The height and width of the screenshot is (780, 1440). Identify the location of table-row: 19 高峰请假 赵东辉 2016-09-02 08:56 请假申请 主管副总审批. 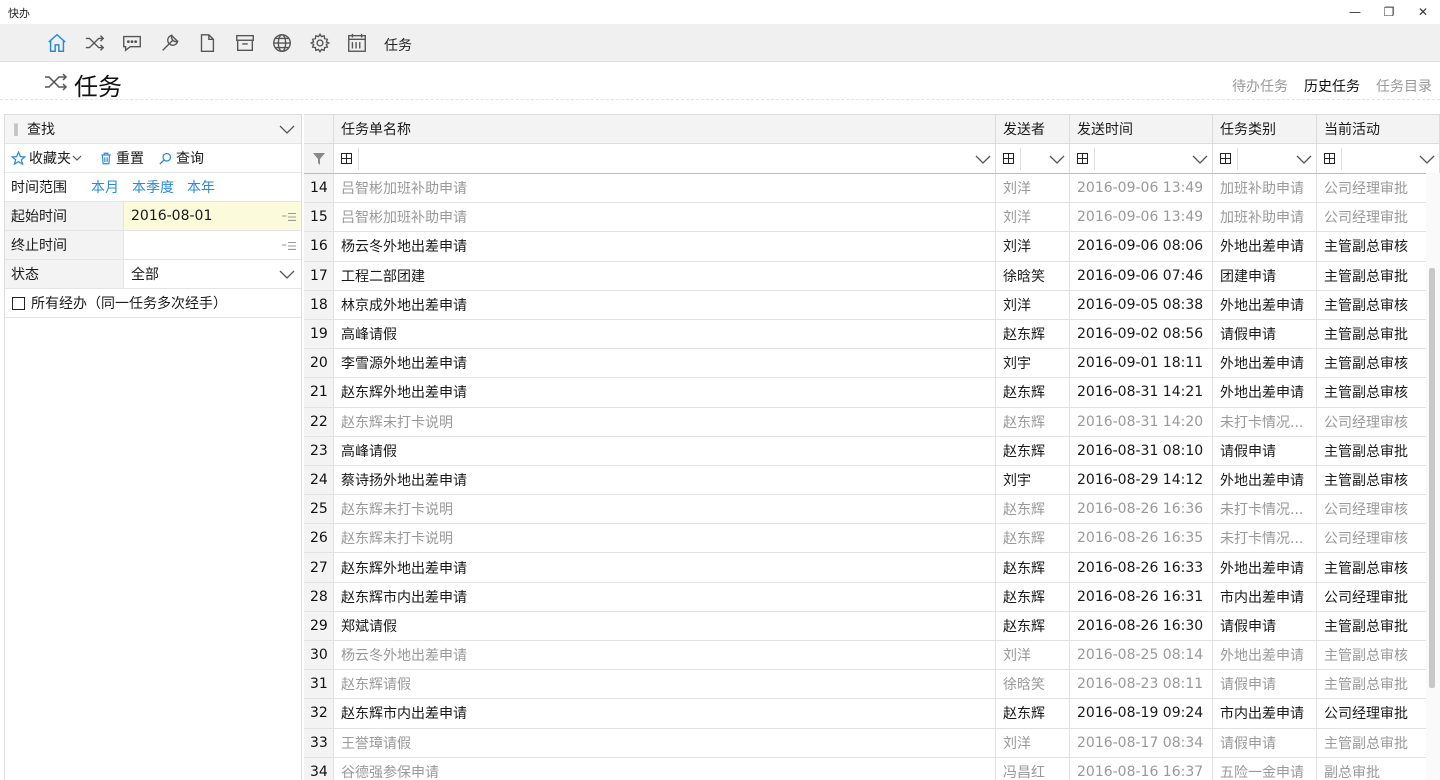
(872, 334).